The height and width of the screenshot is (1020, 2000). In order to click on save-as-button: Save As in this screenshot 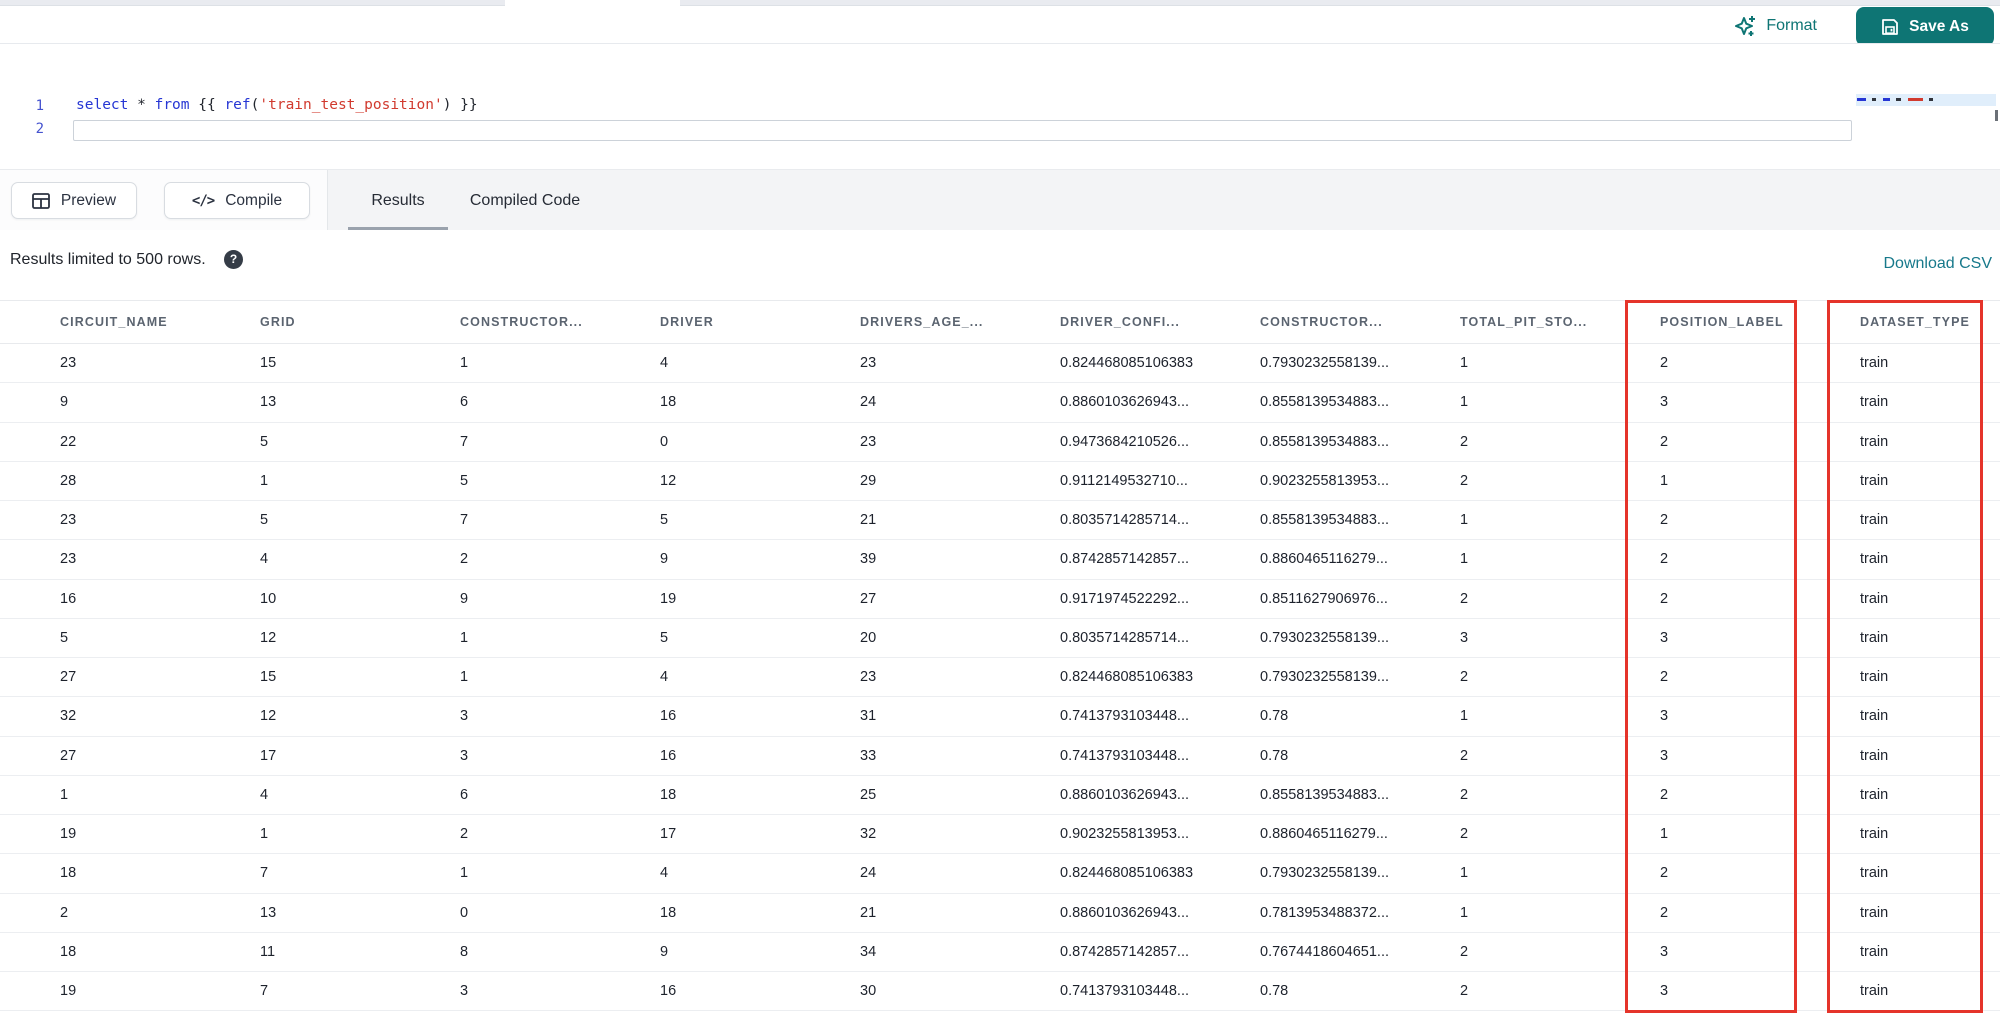, I will do `click(1925, 26)`.